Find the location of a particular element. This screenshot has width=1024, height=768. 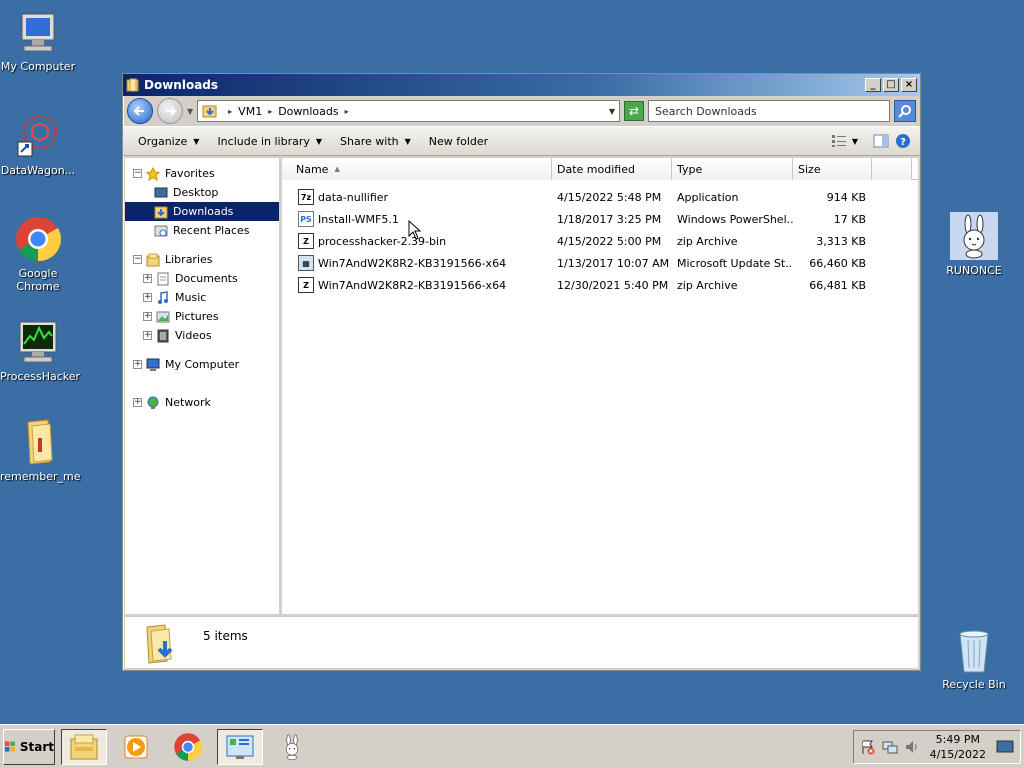

nav-downloads: Downloads is located at coordinates (202, 211).